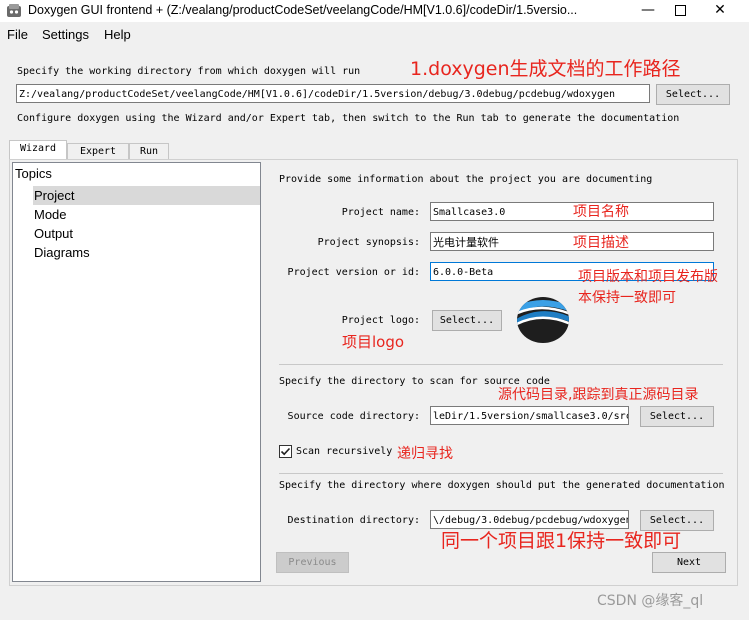 This screenshot has width=749, height=620. Describe the element at coordinates (627, 298) in the screenshot. I see `annotation-version-line2: 本保持一致即可` at that location.